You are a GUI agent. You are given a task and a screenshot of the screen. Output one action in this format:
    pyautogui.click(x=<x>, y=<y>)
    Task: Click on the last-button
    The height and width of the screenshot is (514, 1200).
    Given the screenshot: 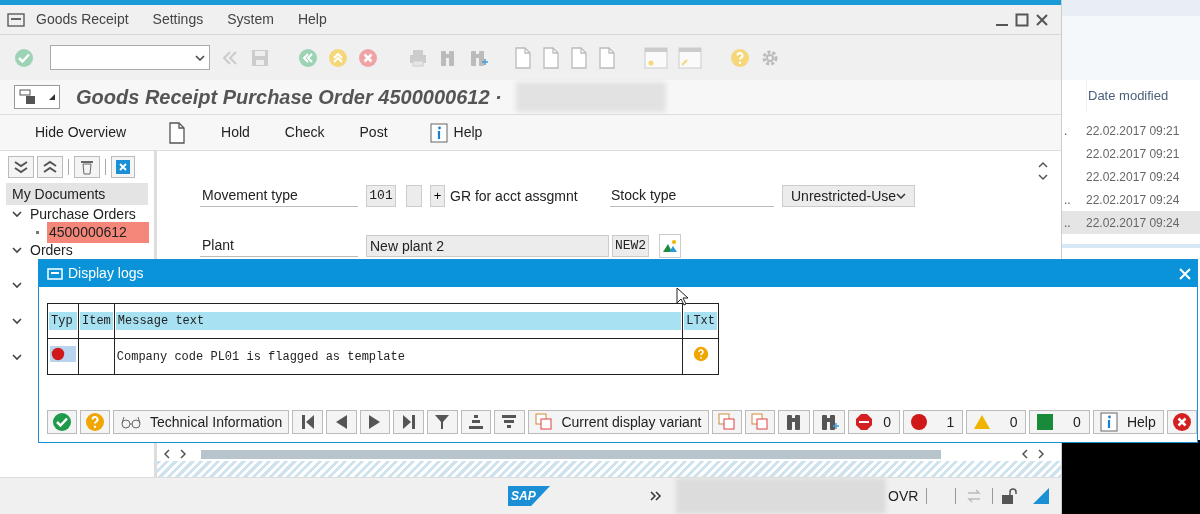 What is the action you would take?
    pyautogui.click(x=408, y=422)
    